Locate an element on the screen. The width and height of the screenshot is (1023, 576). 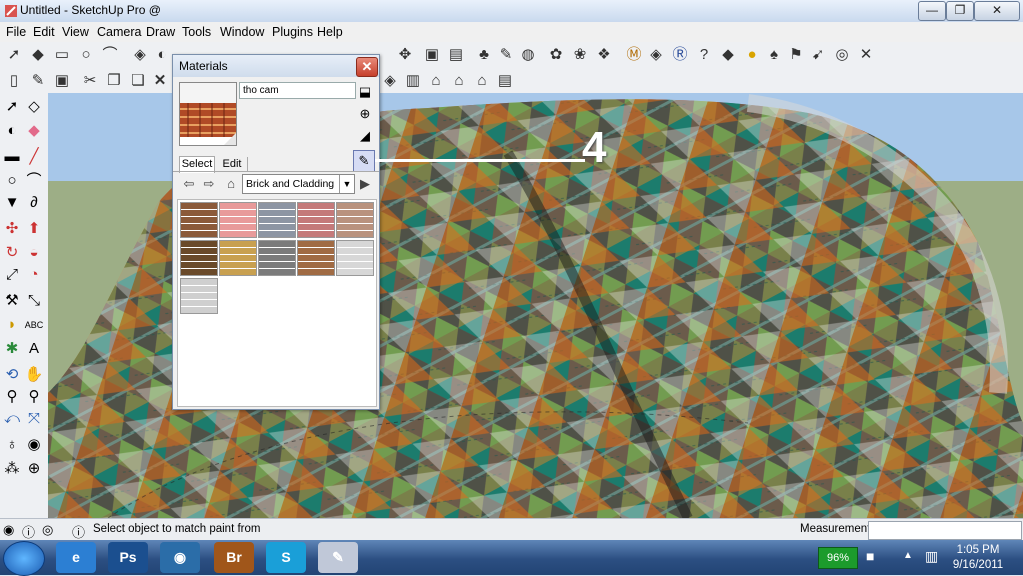
select-tool-icon: ➚ is located at coordinates (14, 55).